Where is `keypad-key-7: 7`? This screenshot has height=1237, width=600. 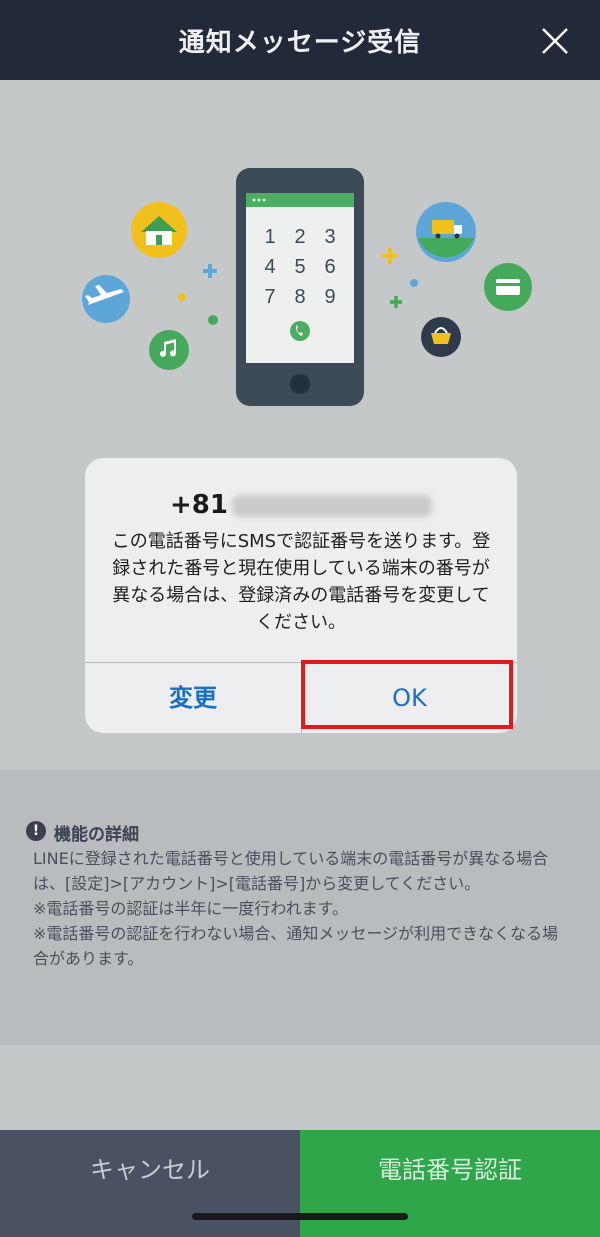
keypad-key-7: 7 is located at coordinates (269, 297).